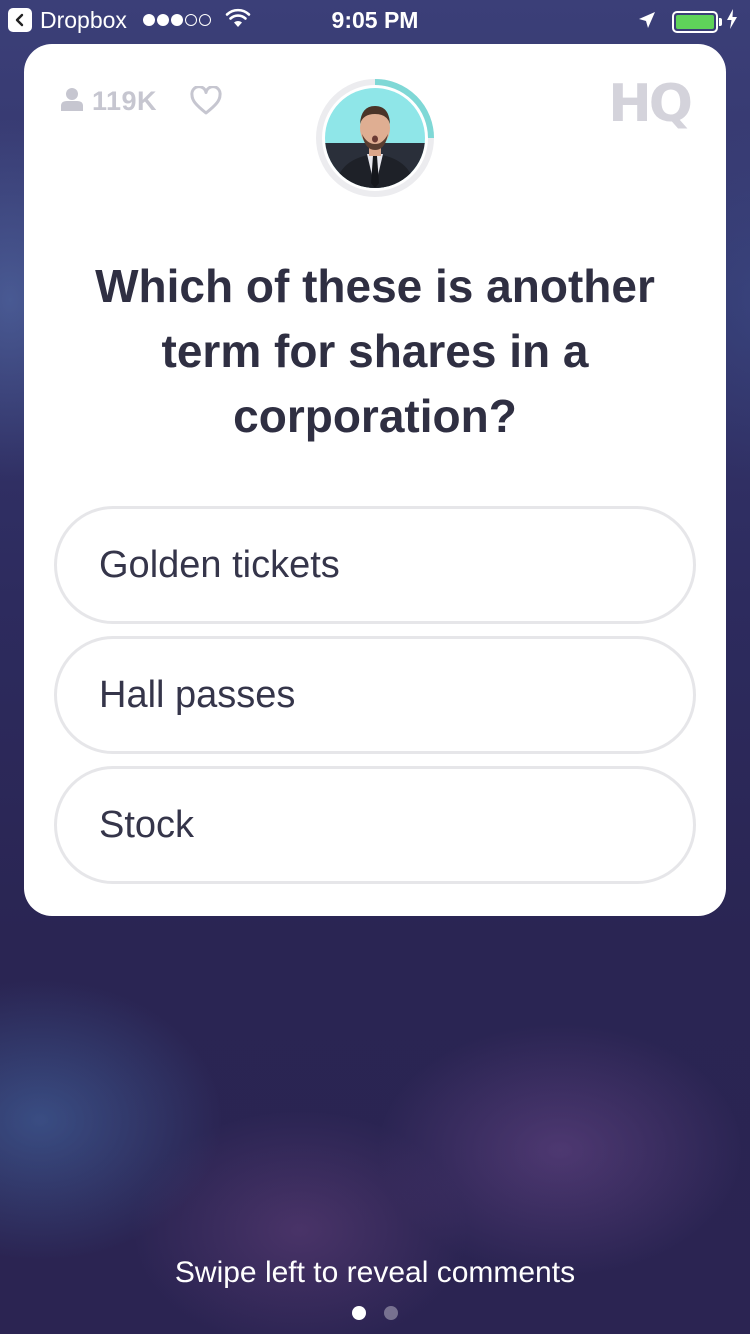 The image size is (750, 1334). Describe the element at coordinates (375, 1272) in the screenshot. I see `swipe-hint: Swipe left to reveal comments` at that location.